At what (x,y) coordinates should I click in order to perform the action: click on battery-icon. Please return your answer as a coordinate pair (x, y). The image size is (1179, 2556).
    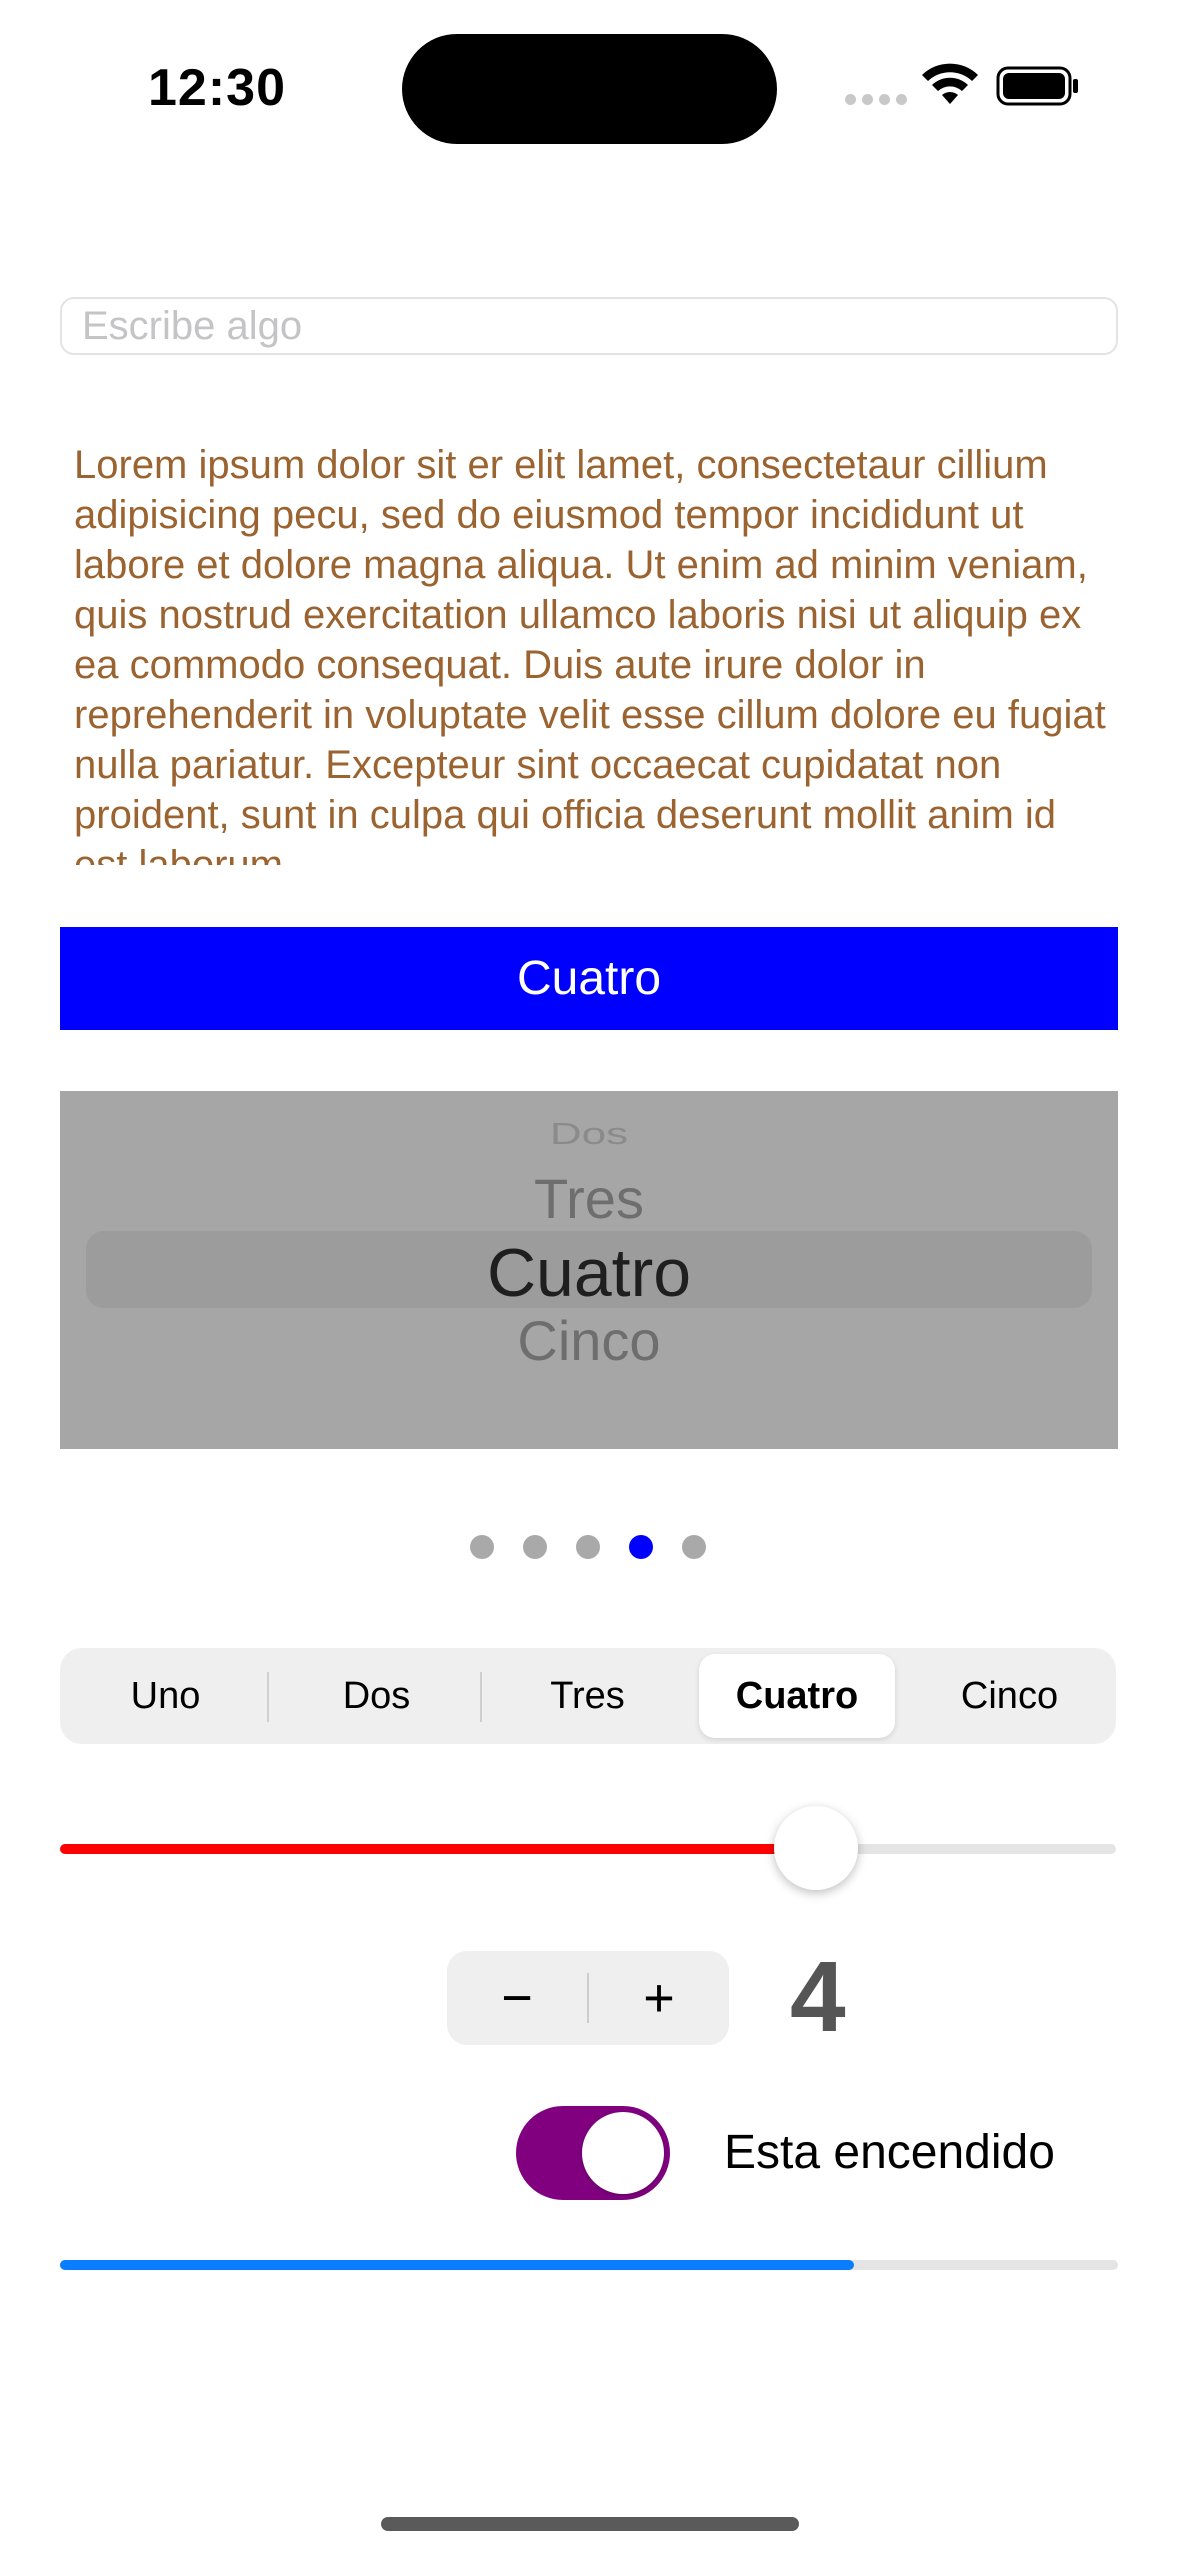
    Looking at the image, I should click on (1037, 86).